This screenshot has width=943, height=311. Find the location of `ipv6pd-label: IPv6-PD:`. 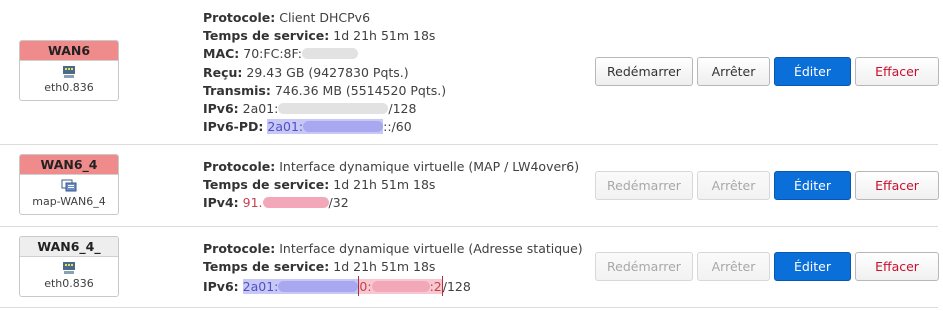

ipv6pd-label: IPv6-PD: is located at coordinates (233, 127).